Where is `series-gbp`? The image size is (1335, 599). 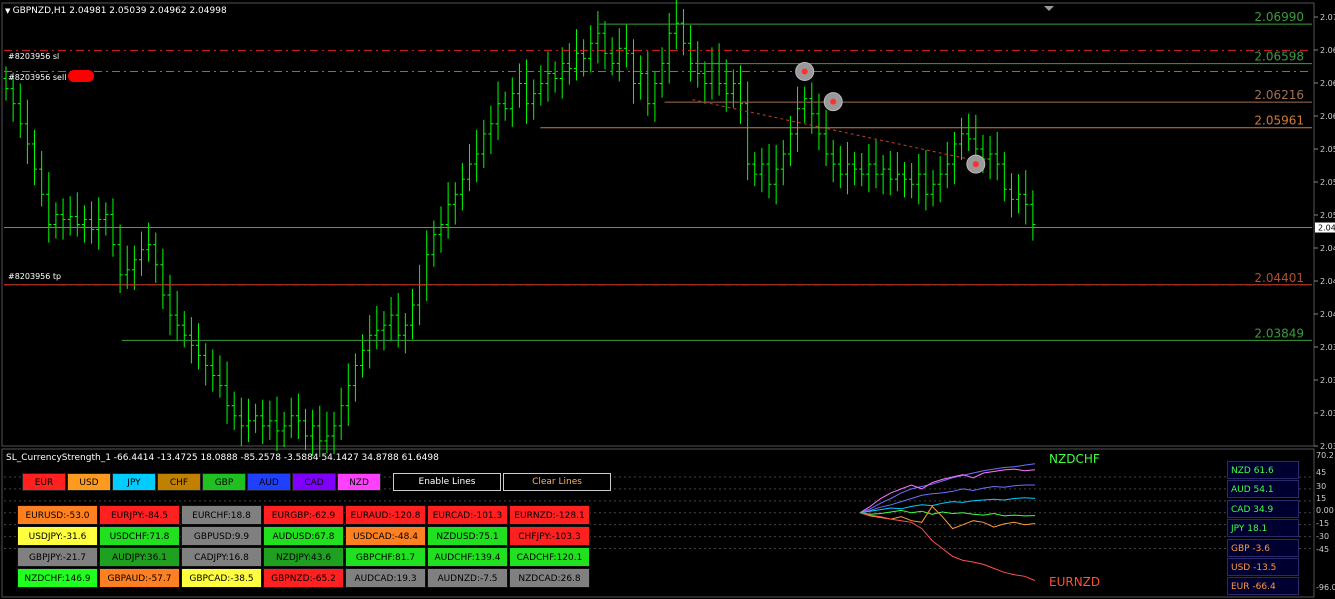 series-gbp is located at coordinates (947, 513).